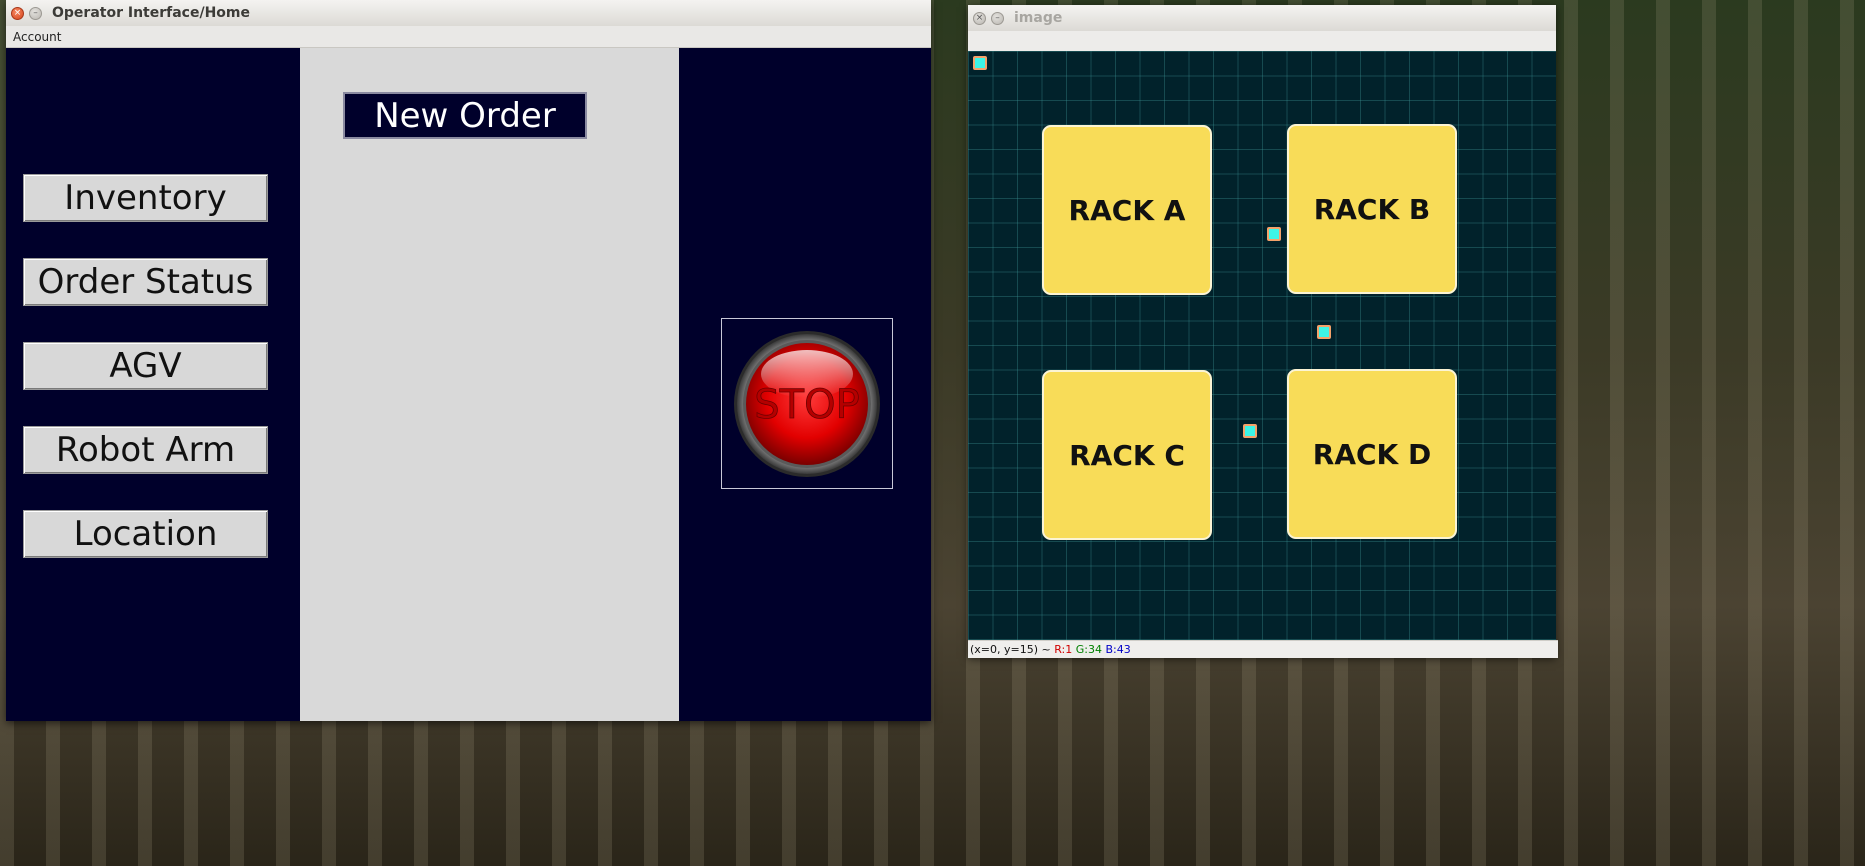 This screenshot has width=1865, height=866. What do you see at coordinates (145, 366) in the screenshot?
I see `agv-button: AGV` at bounding box center [145, 366].